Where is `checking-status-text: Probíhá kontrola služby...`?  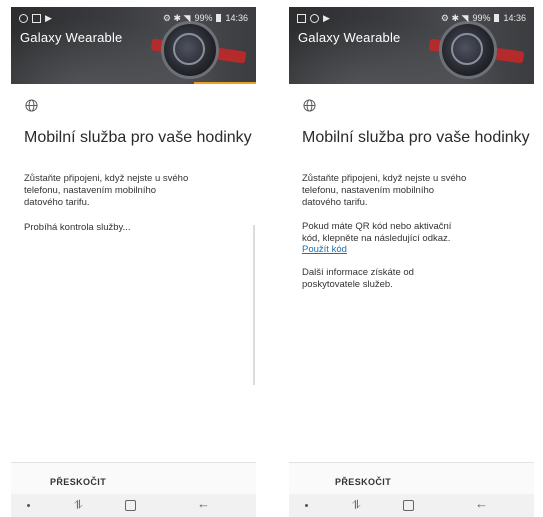 checking-status-text: Probíhá kontrola služby... is located at coordinates (77, 227).